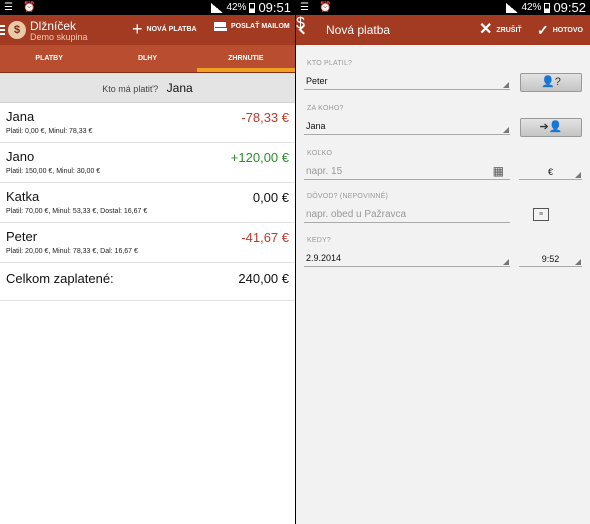 The width and height of the screenshot is (590, 524). Describe the element at coordinates (324, 258) in the screenshot. I see `date-value: 2.9.2014` at that location.